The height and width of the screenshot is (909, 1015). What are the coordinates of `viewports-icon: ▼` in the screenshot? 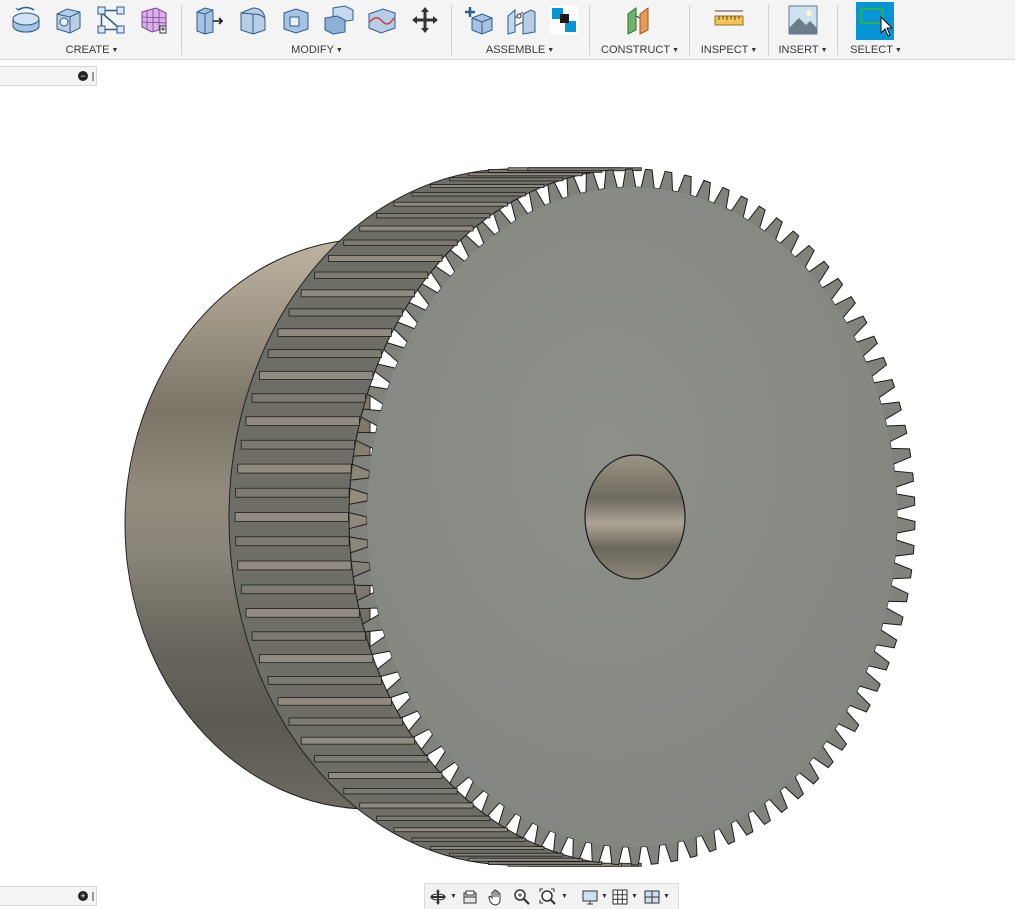 It's located at (658, 897).